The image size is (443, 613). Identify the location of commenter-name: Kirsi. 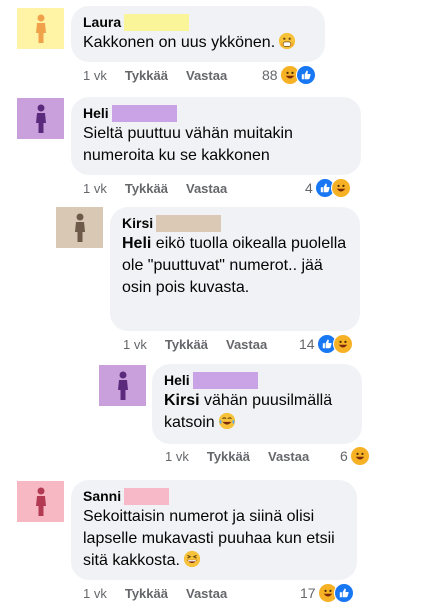
(137, 223).